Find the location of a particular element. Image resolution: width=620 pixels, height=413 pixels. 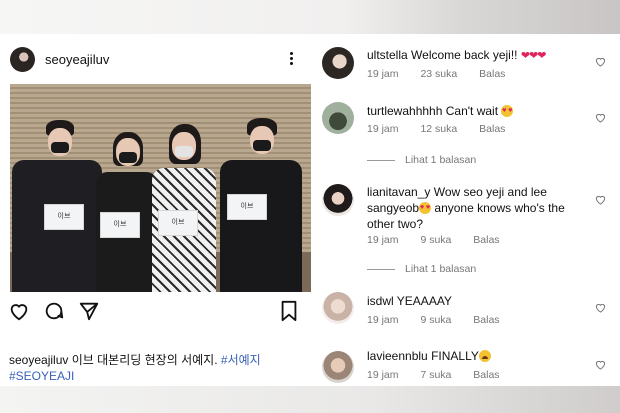

hashtag-link: #서예지 is located at coordinates (241, 360).